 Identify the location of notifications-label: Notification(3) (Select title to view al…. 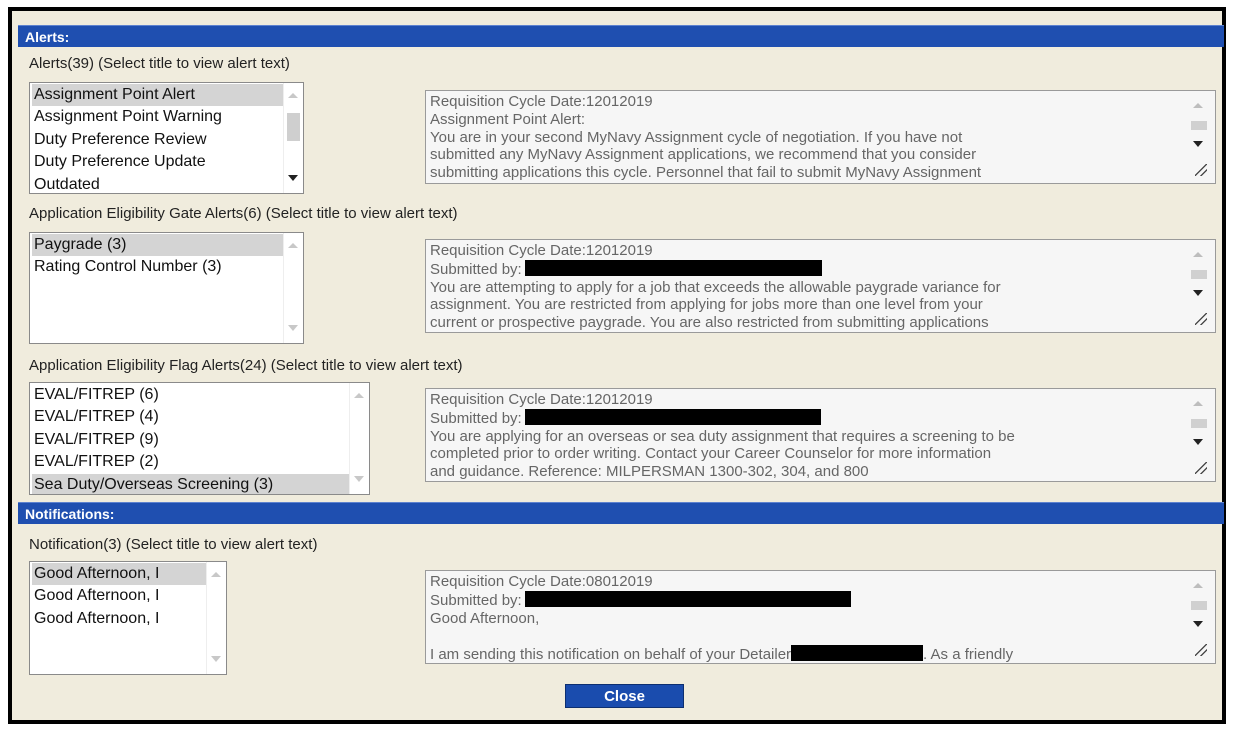
(173, 544).